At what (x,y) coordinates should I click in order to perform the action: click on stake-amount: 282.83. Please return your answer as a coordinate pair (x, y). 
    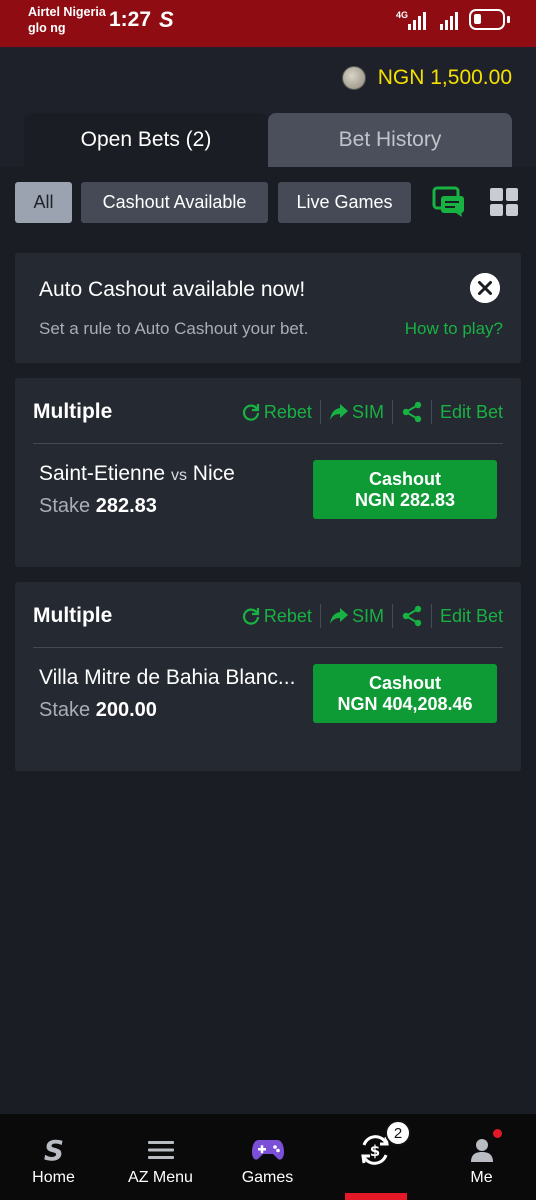
    Looking at the image, I should click on (126, 506).